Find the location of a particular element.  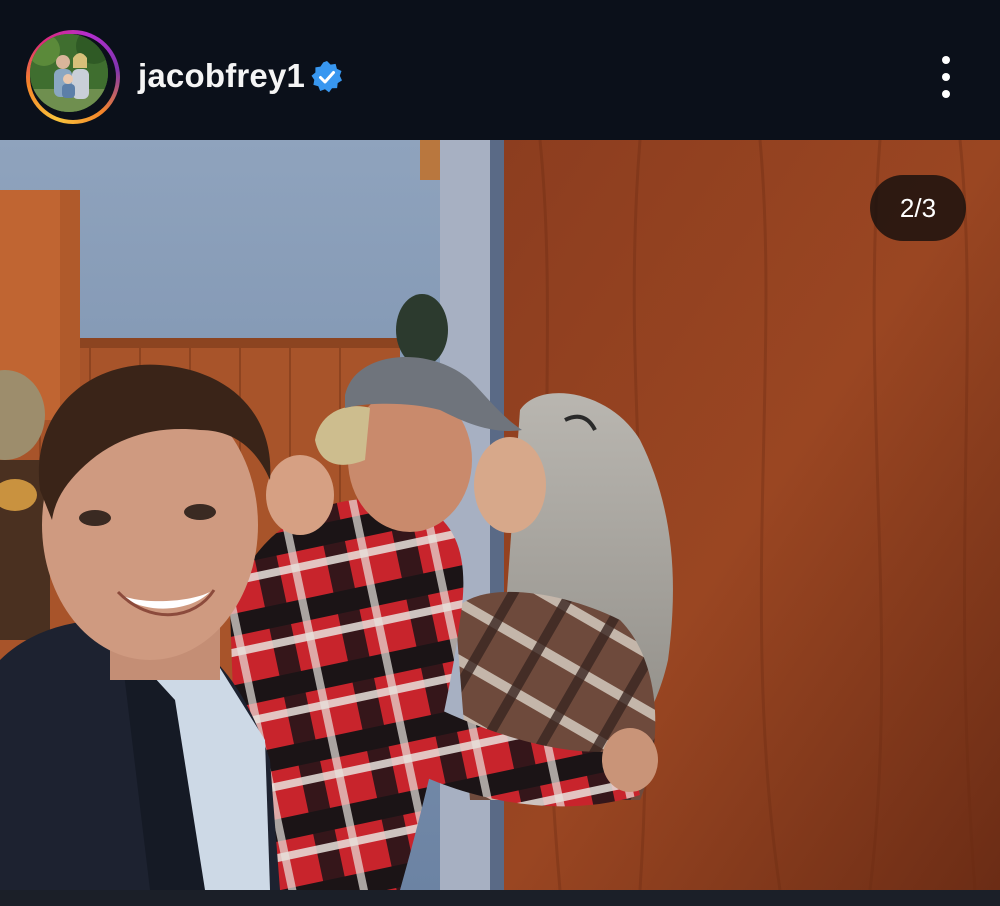

story-ring is located at coordinates (73, 77).